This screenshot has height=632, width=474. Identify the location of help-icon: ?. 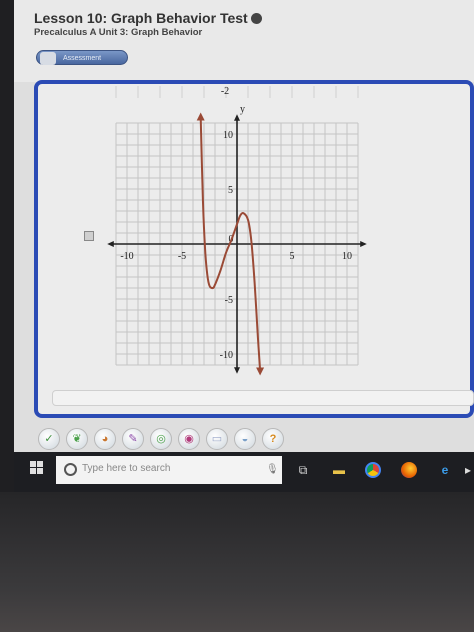
(273, 439).